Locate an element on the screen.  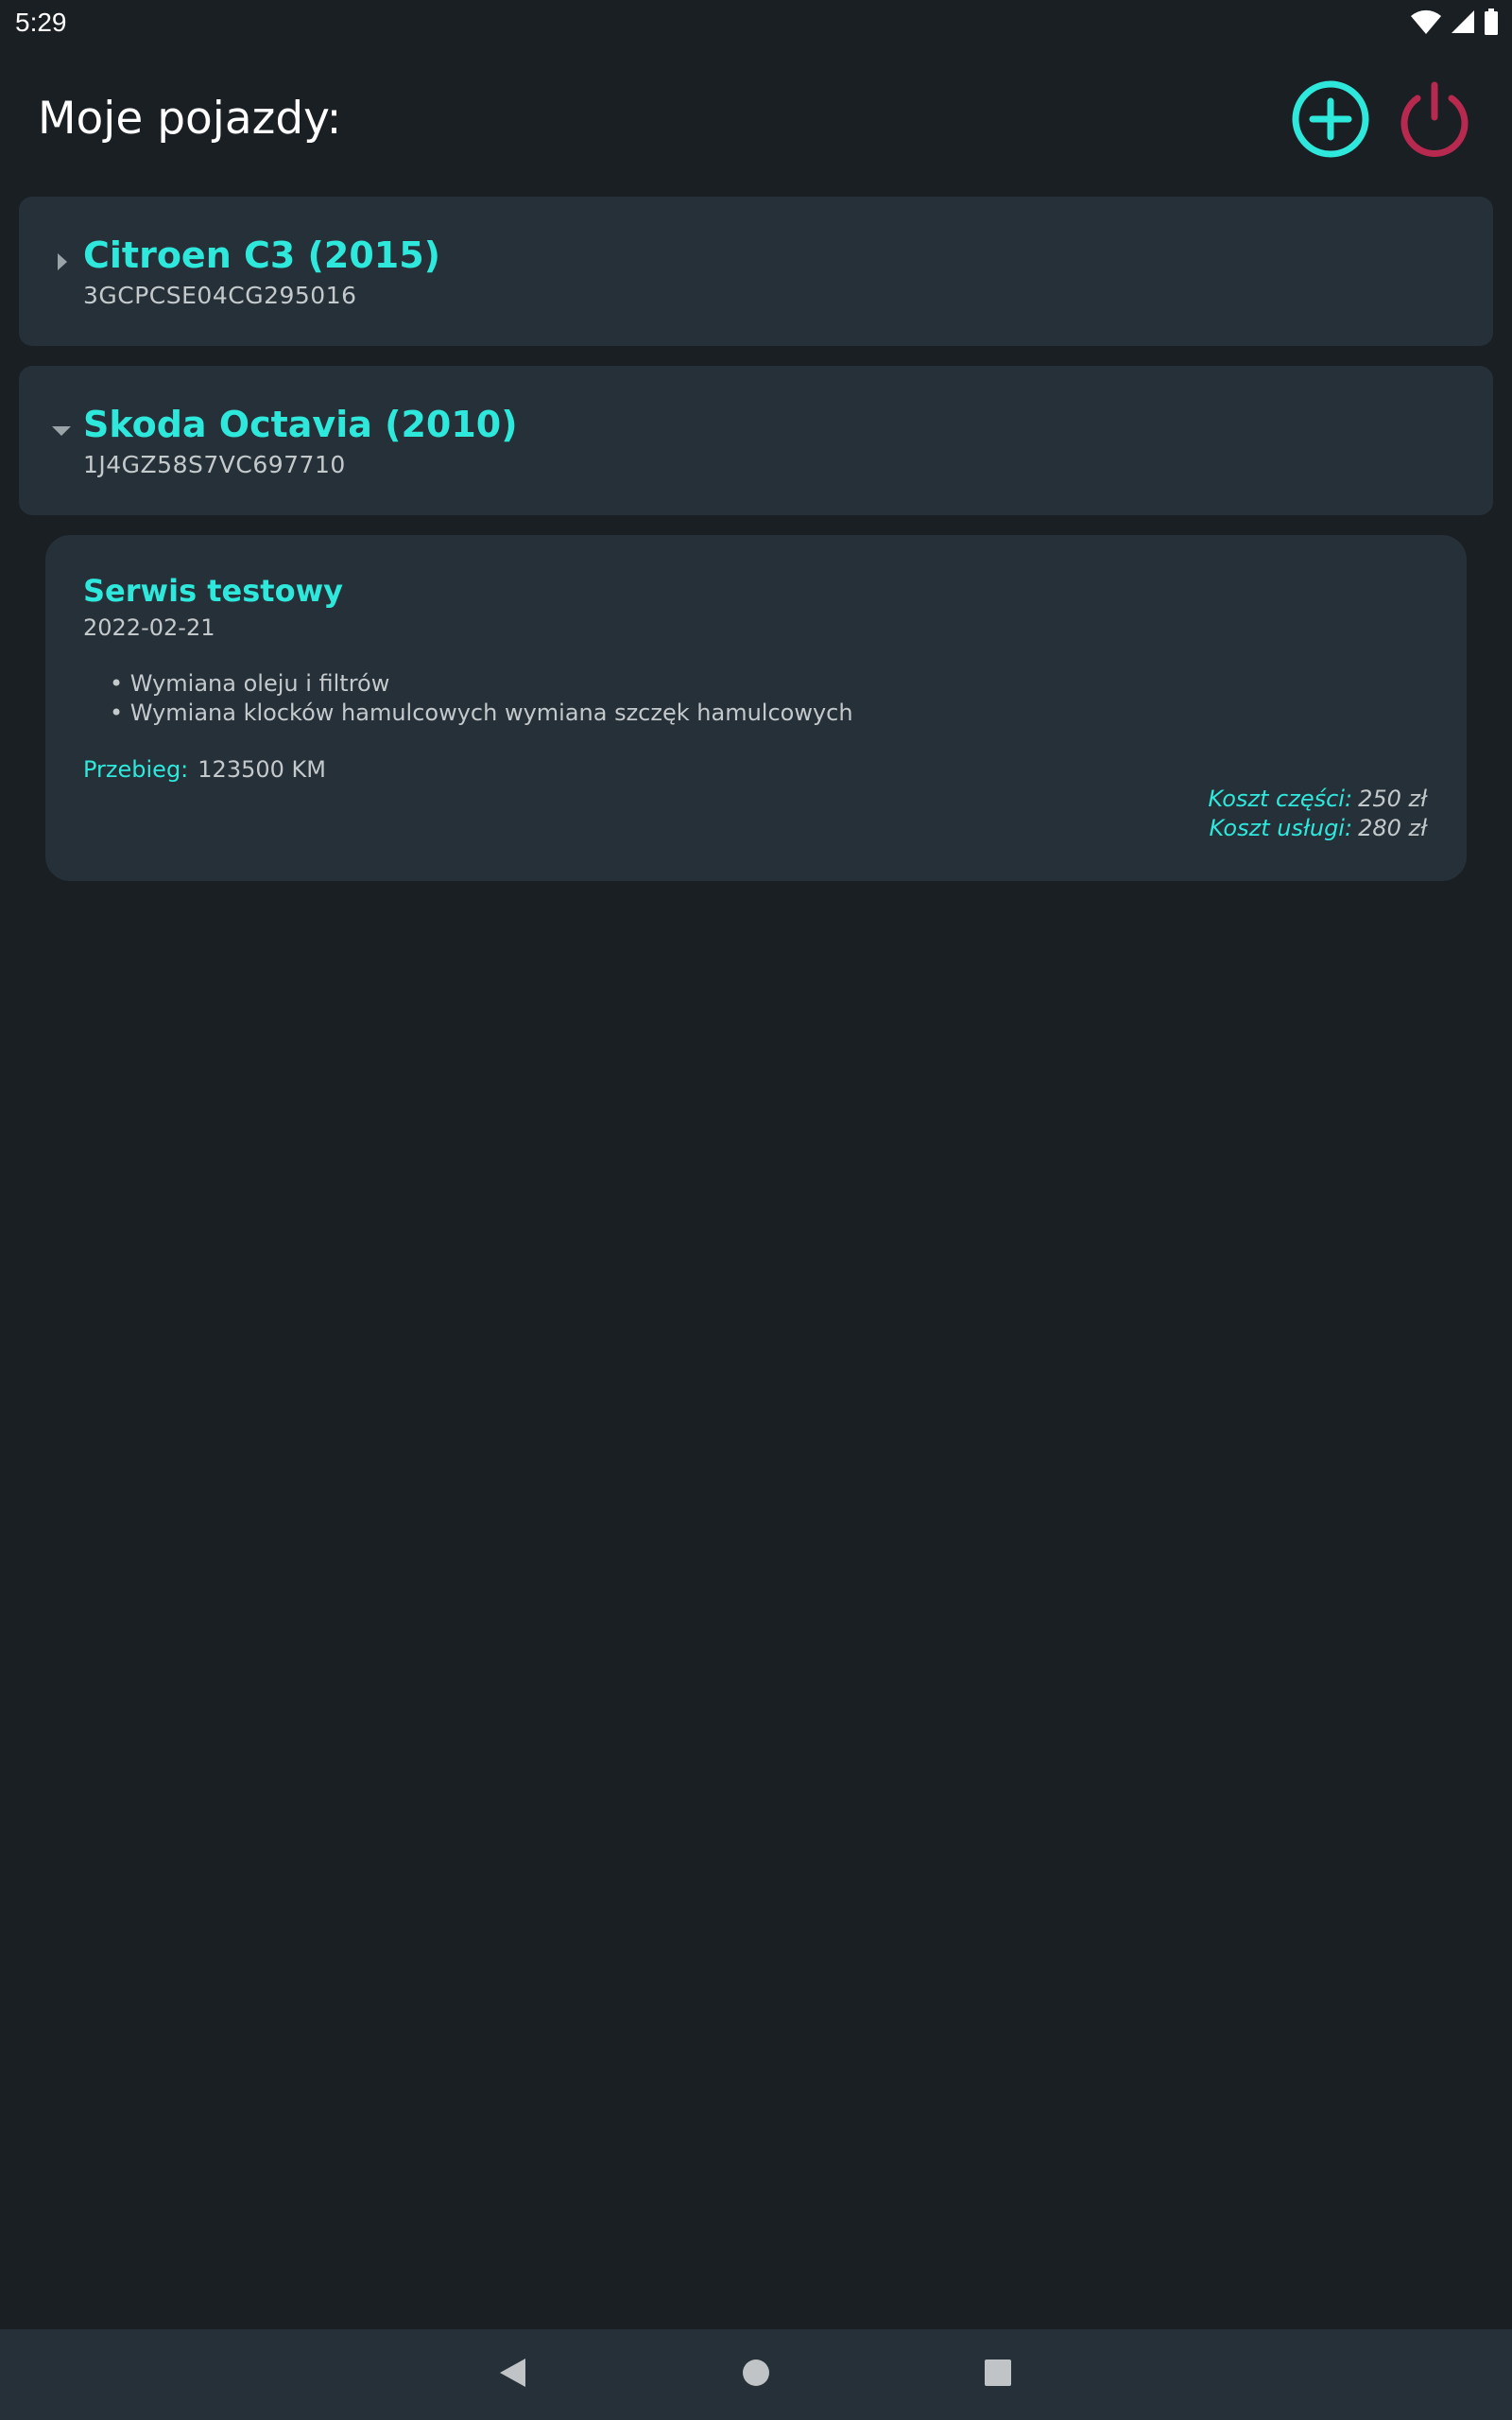
collapse-arrow-icon is located at coordinates (61, 431).